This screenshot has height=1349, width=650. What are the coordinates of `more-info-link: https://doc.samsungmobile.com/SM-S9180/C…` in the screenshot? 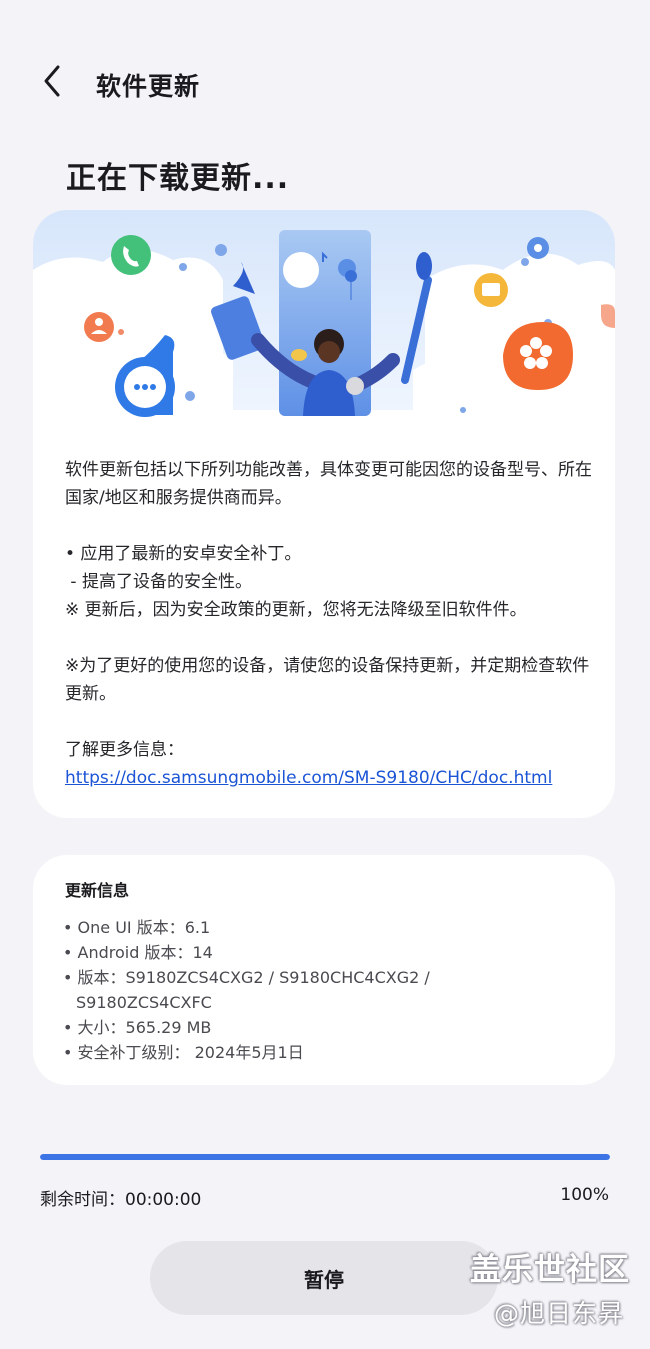 It's located at (308, 778).